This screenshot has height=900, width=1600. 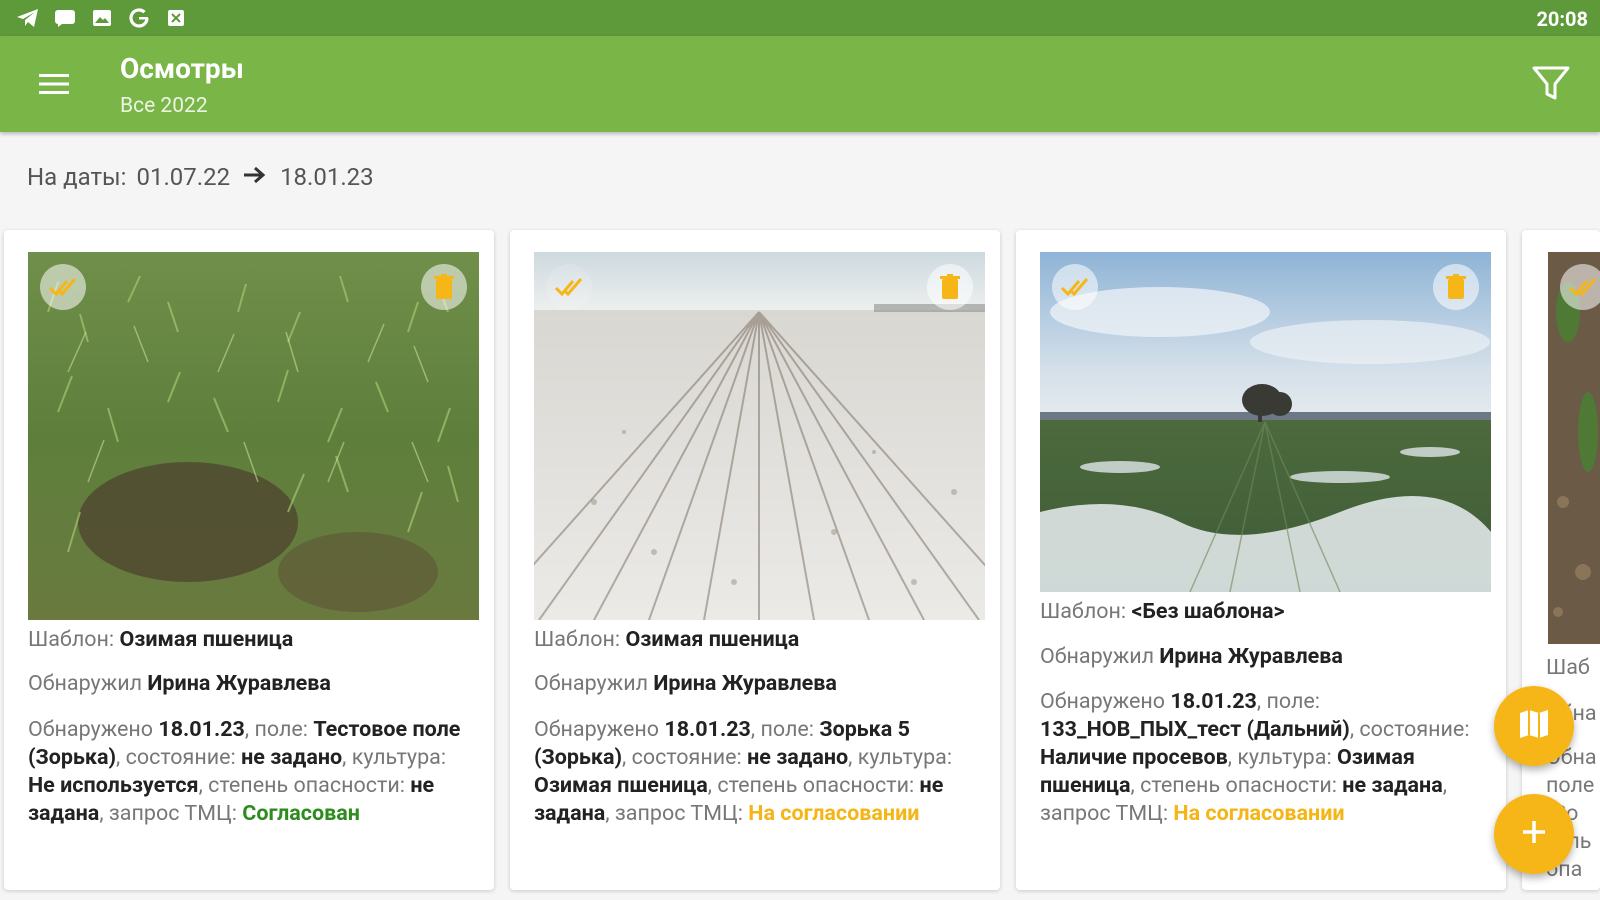 I want to click on message-icon, so click(x=65, y=18).